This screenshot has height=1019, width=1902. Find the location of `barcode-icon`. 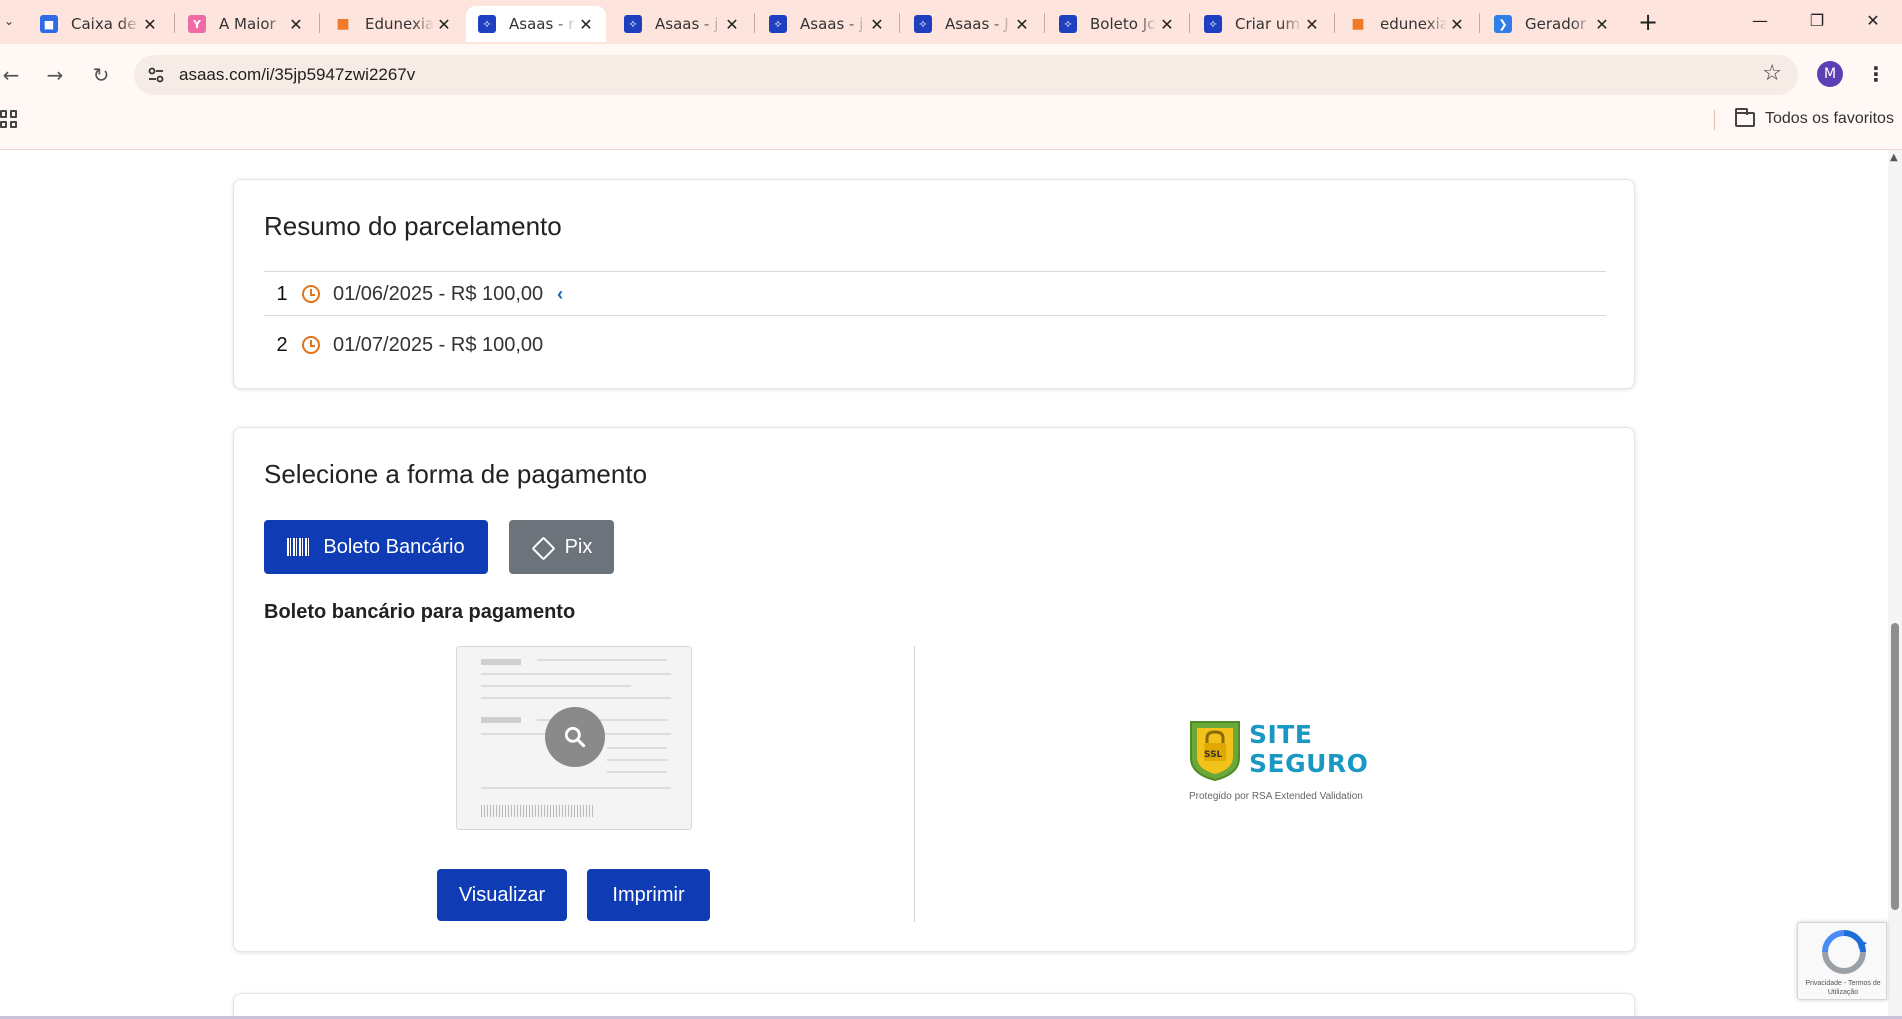

barcode-icon is located at coordinates (299, 547).